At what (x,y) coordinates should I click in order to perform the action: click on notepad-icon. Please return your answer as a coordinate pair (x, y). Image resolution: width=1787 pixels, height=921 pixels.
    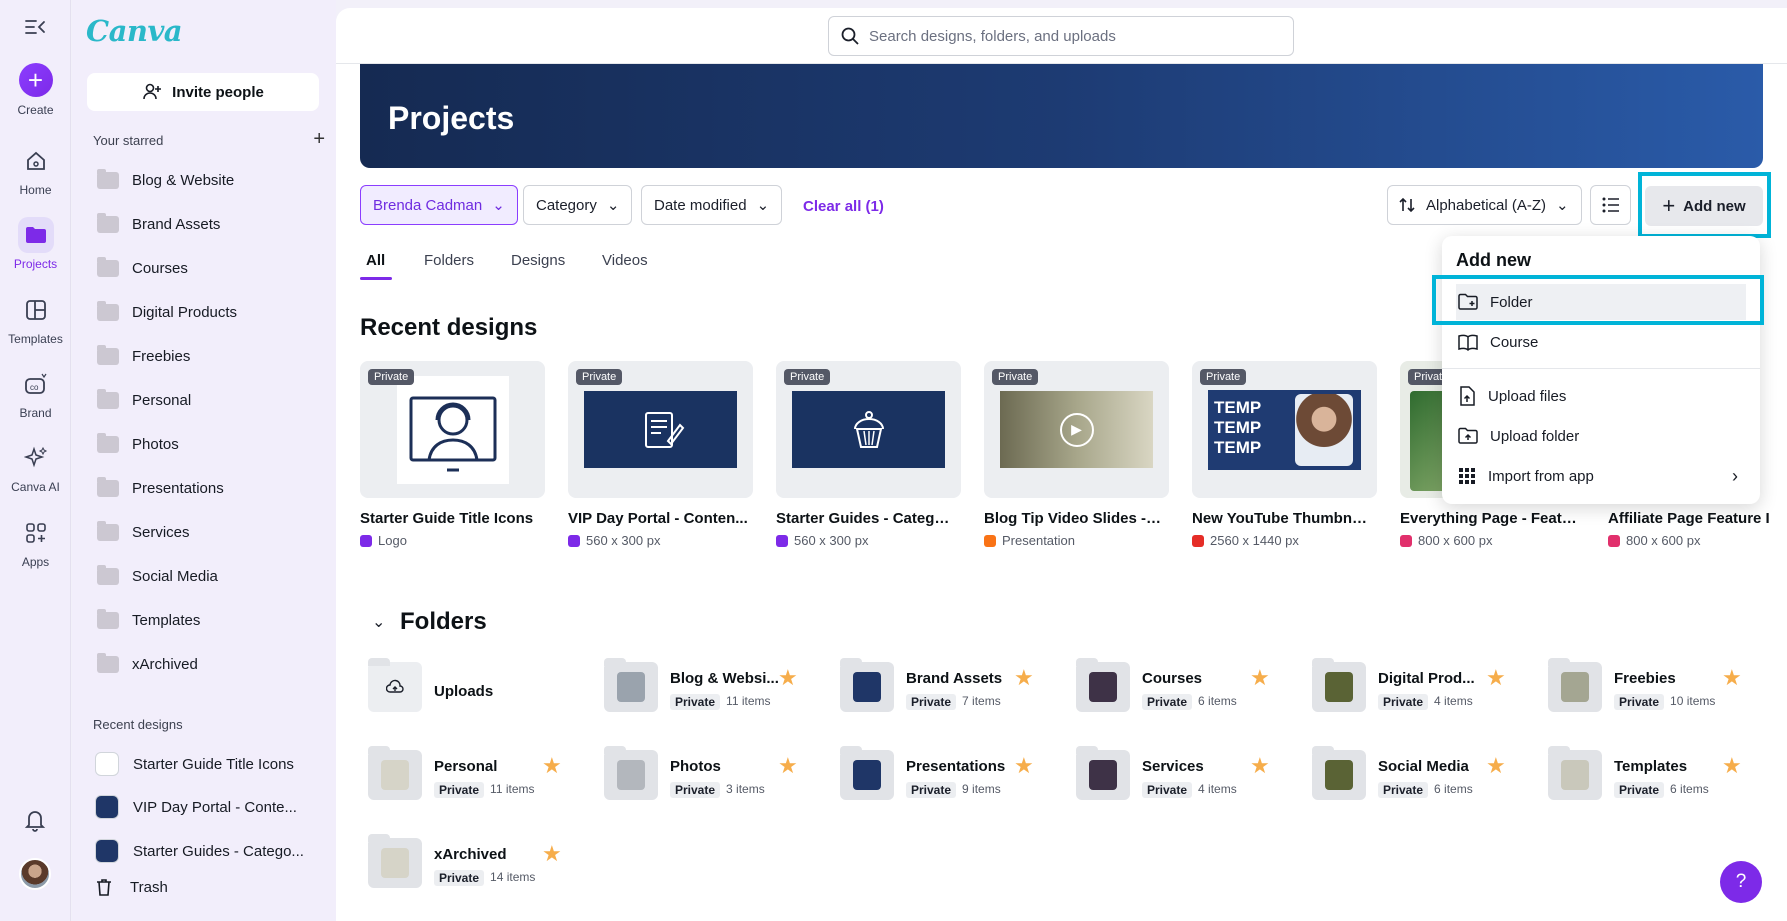
    Looking at the image, I should click on (660, 429).